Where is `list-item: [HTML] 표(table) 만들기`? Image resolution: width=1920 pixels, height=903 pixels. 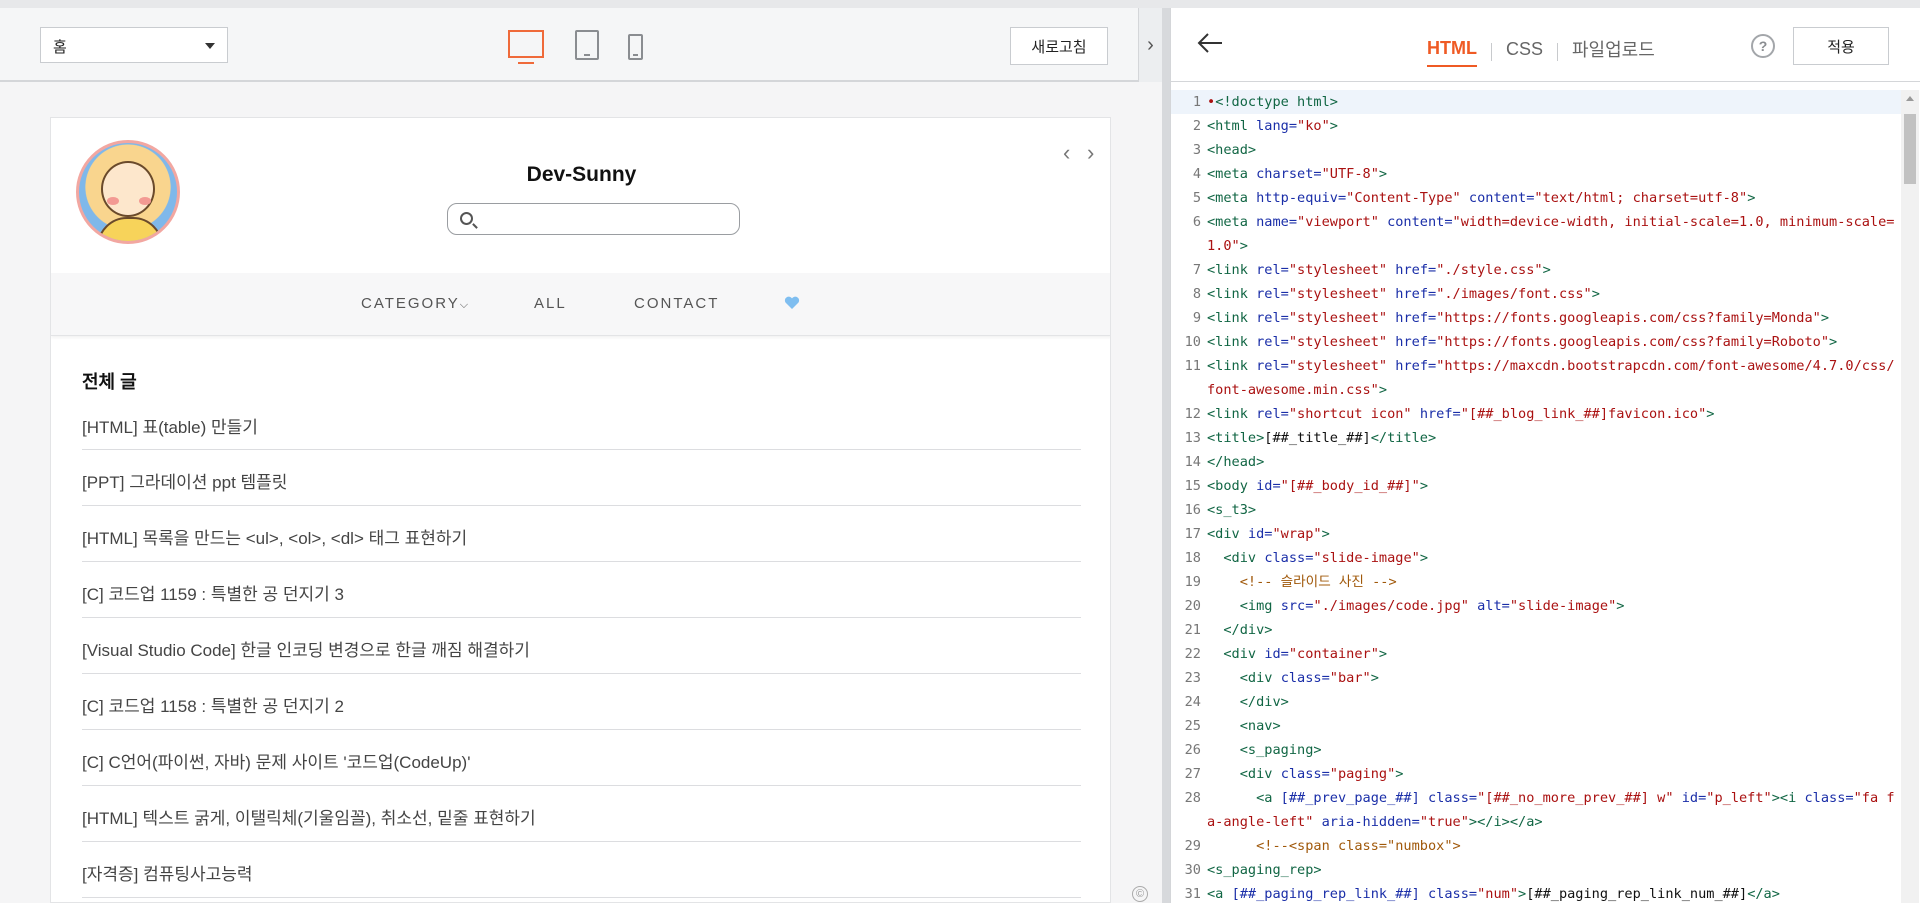 list-item: [HTML] 표(table) 만들기 is located at coordinates (581, 426).